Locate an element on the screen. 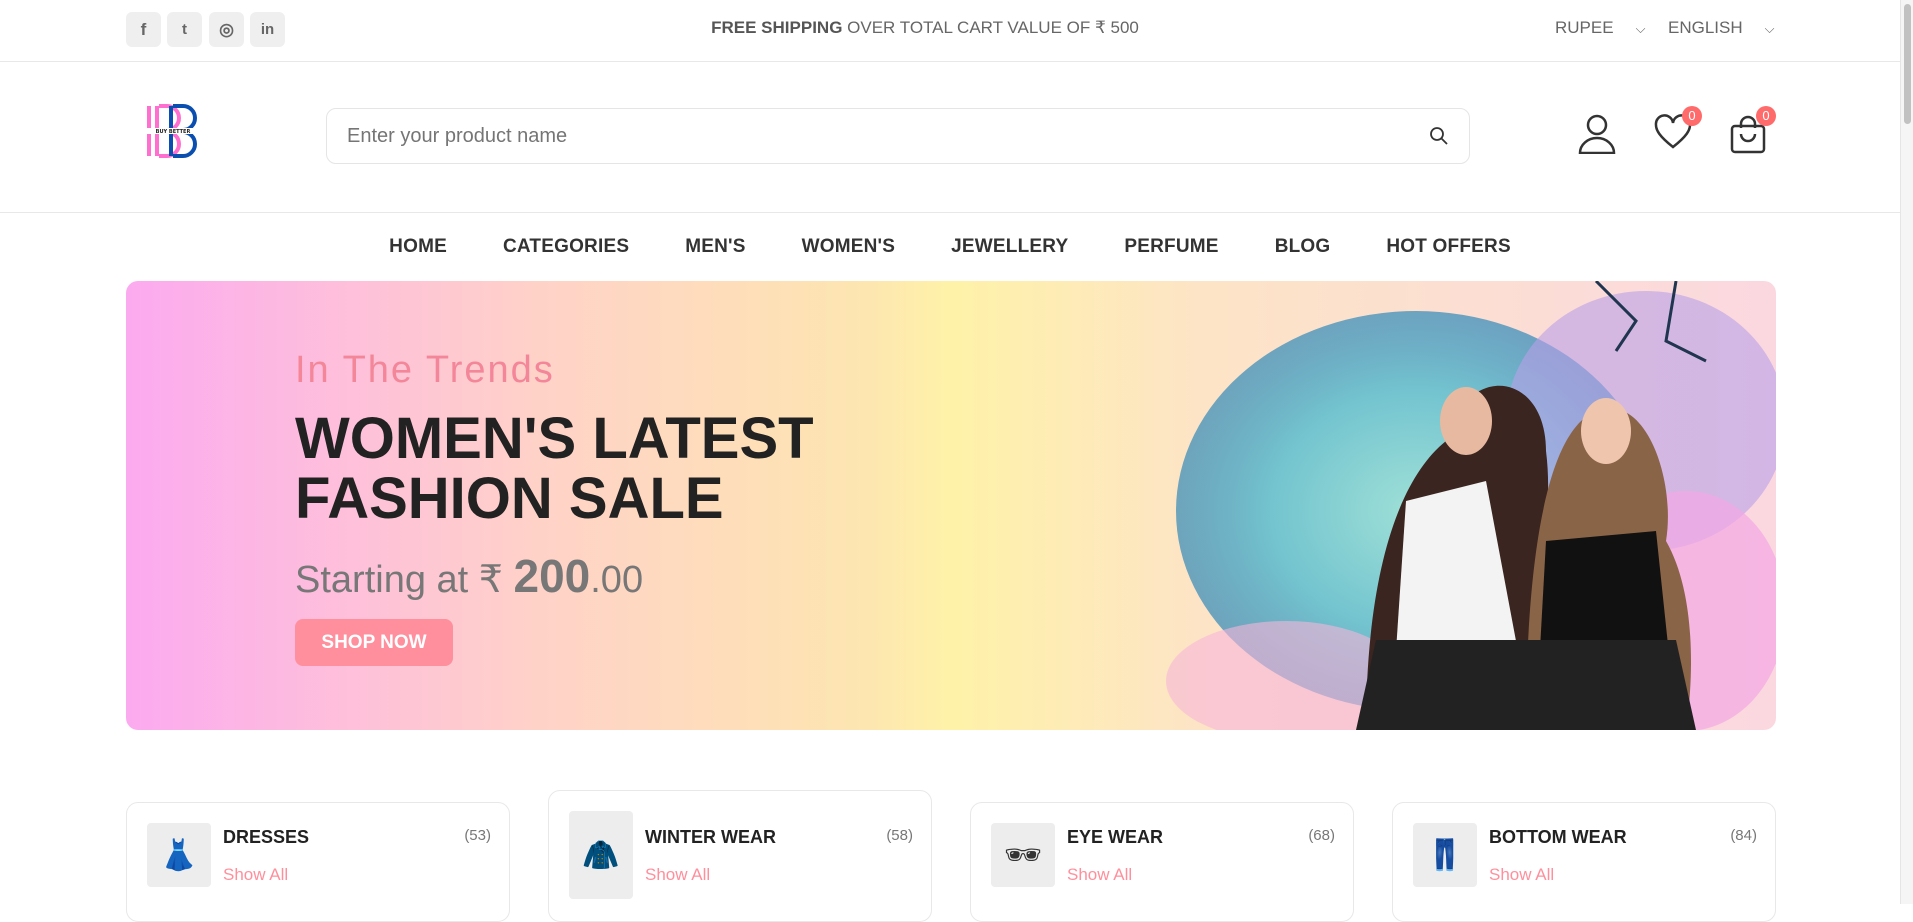 Image resolution: width=1913 pixels, height=922 pixels. search-box is located at coordinates (898, 136).